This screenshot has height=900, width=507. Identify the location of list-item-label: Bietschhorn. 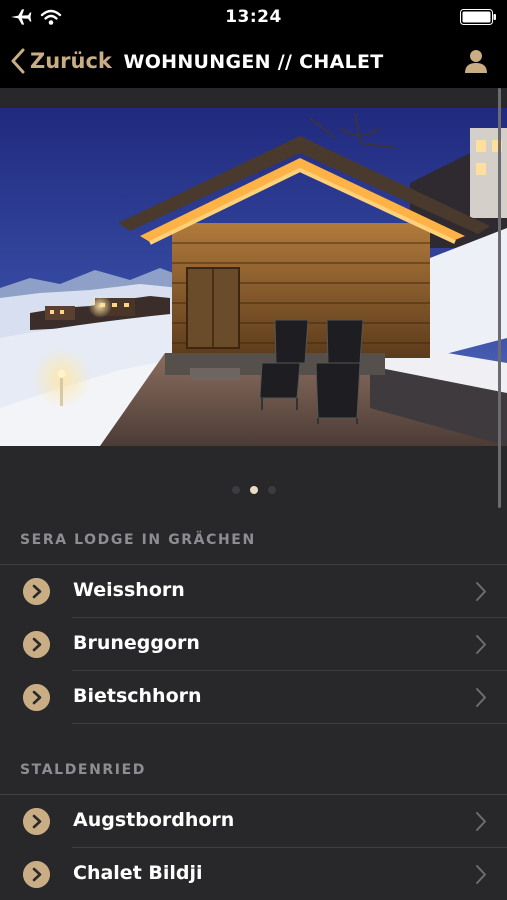
(137, 696).